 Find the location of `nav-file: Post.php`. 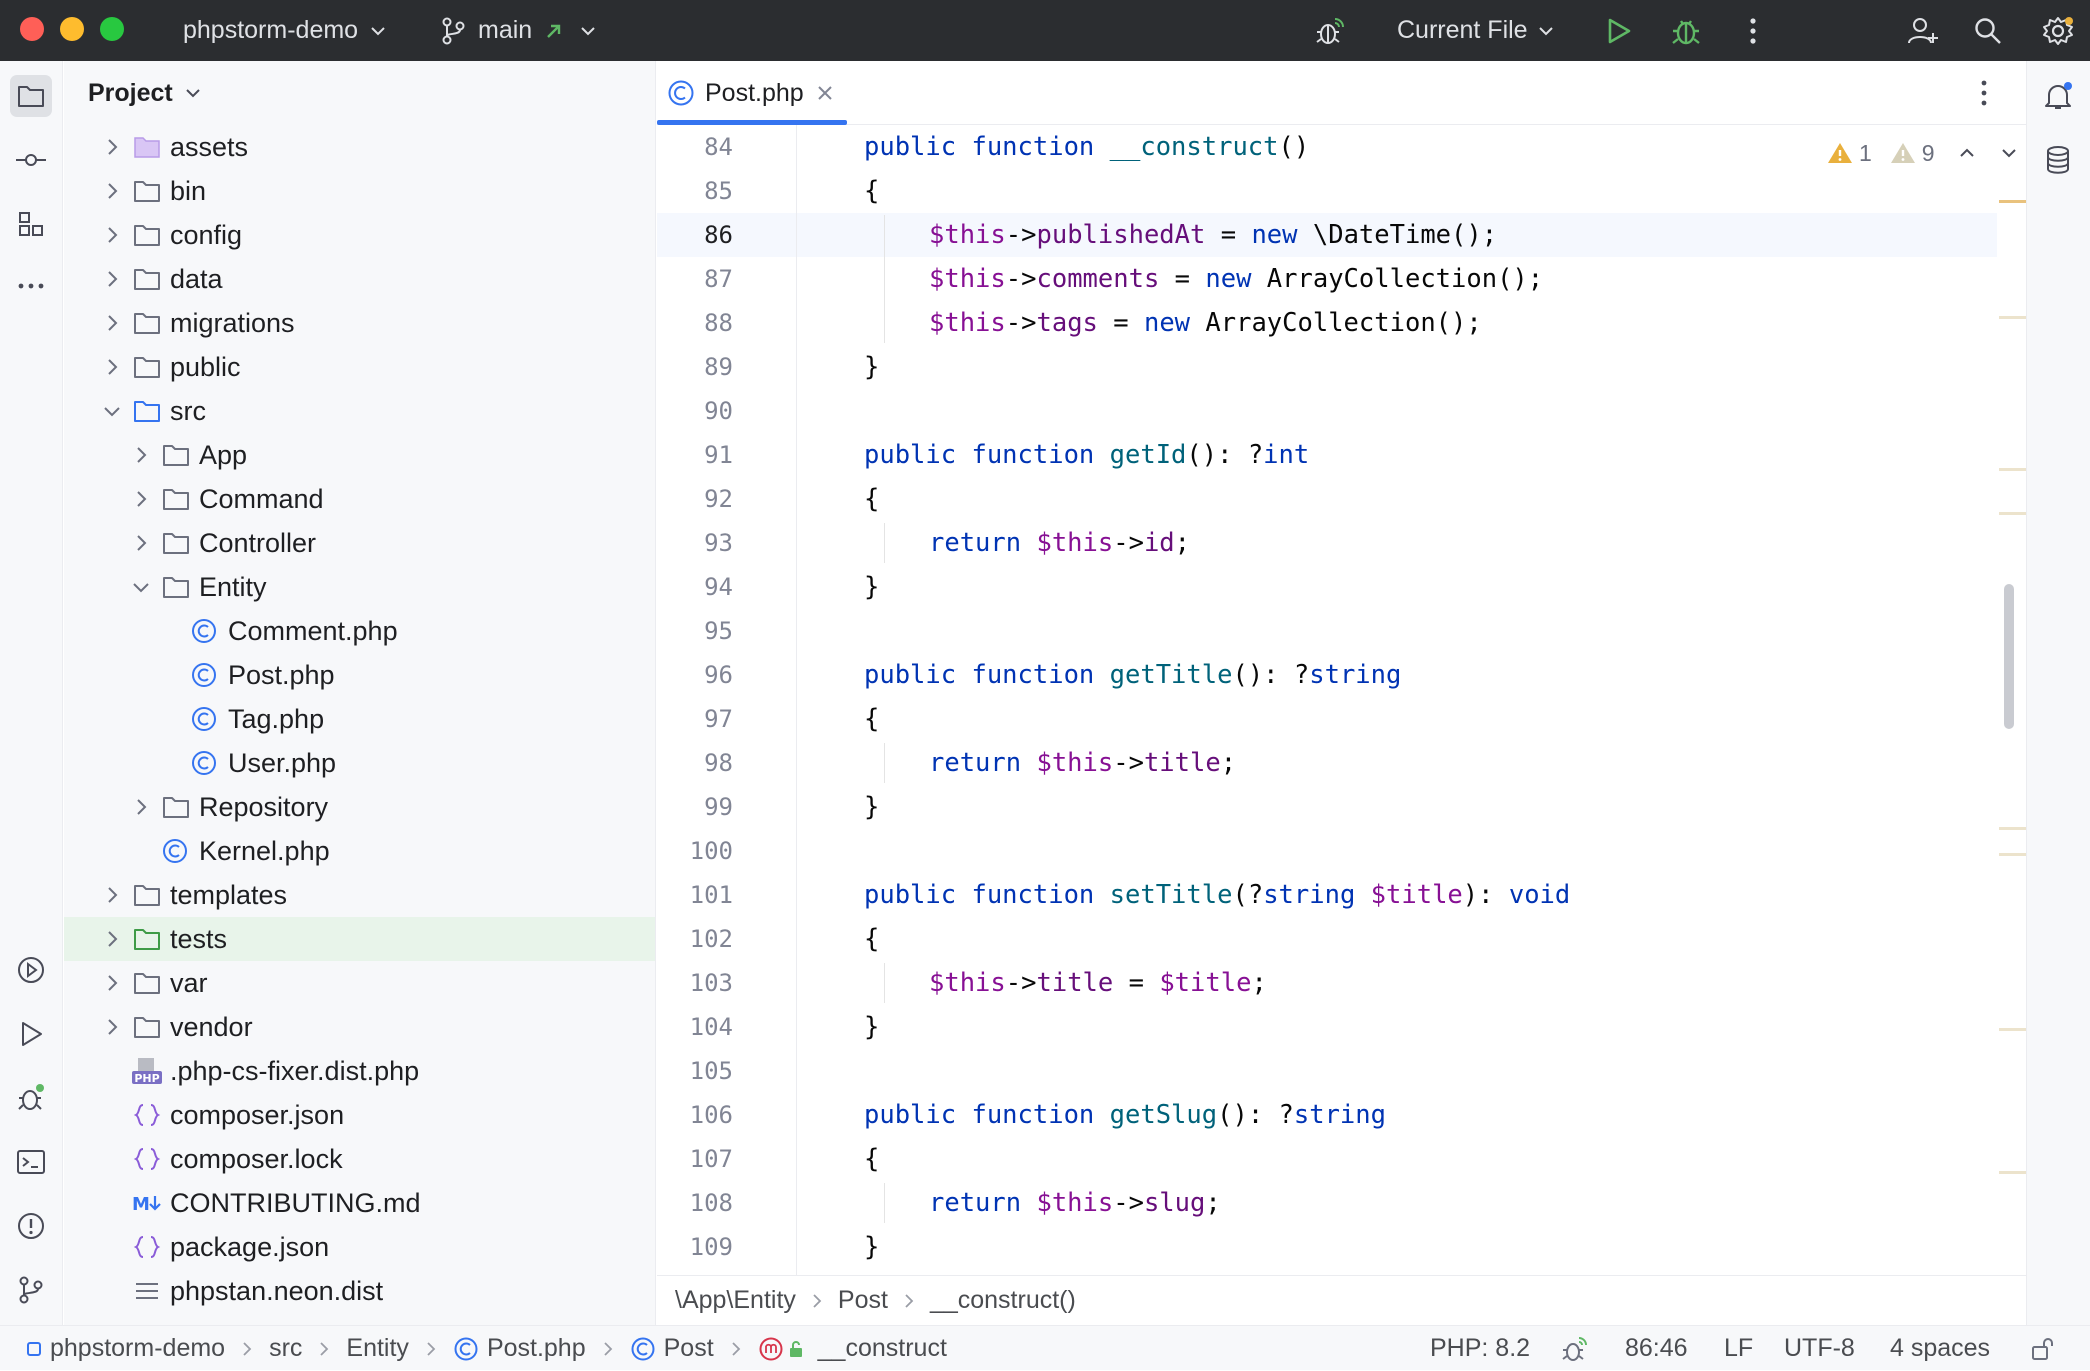

nav-file: Post.php is located at coordinates (536, 1348).